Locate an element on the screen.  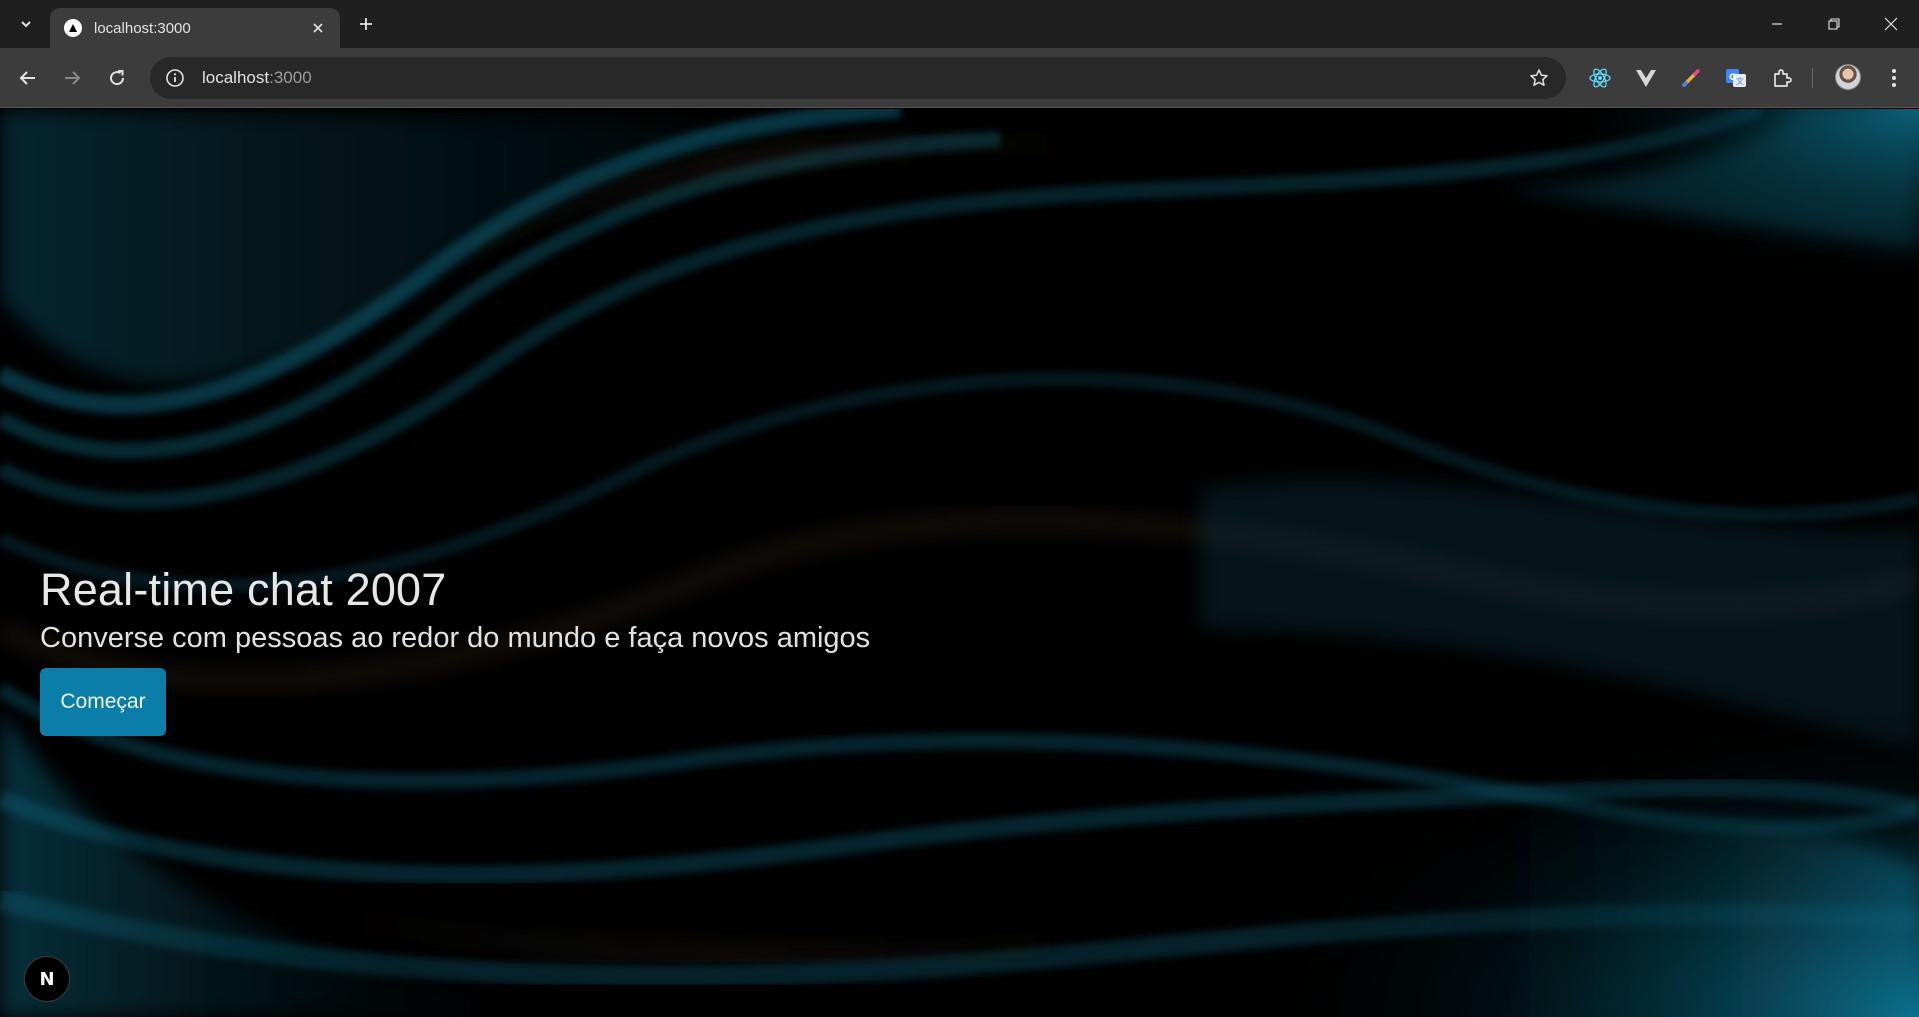
site-info-icon is located at coordinates (175, 78).